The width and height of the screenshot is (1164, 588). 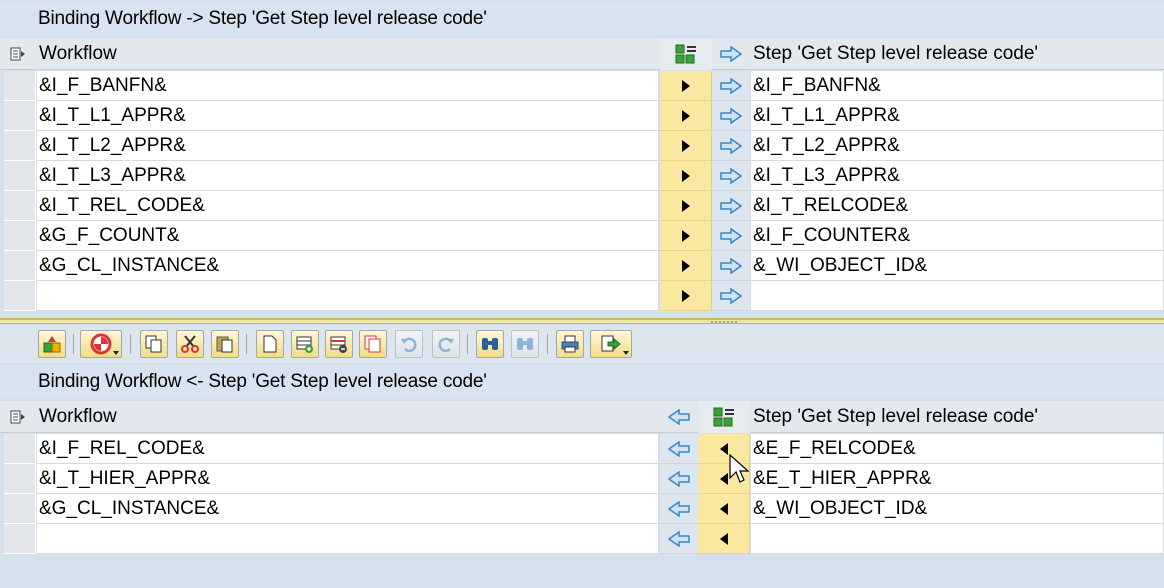 I want to click on arrow-left-header-icon, so click(x=679, y=417).